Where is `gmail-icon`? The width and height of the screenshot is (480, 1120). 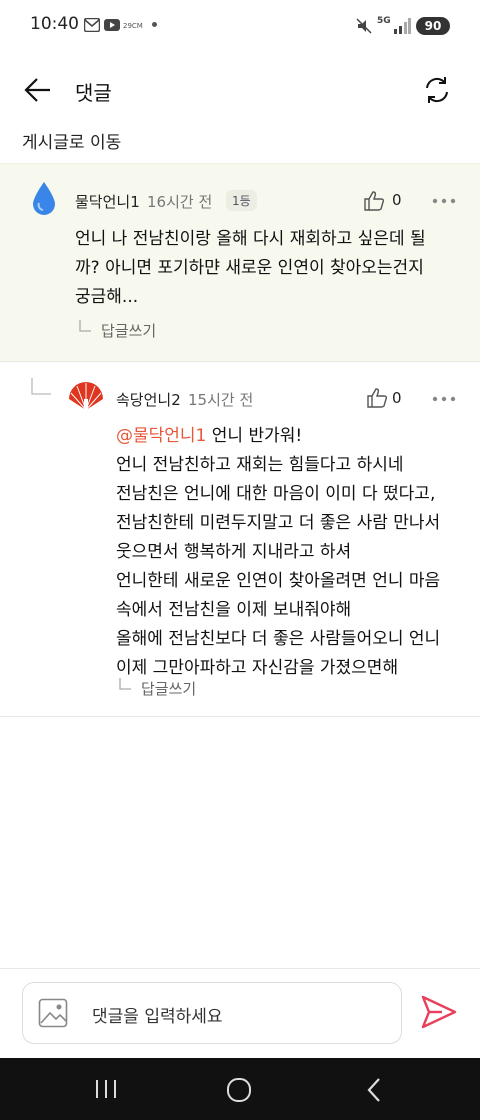
gmail-icon is located at coordinates (92, 25).